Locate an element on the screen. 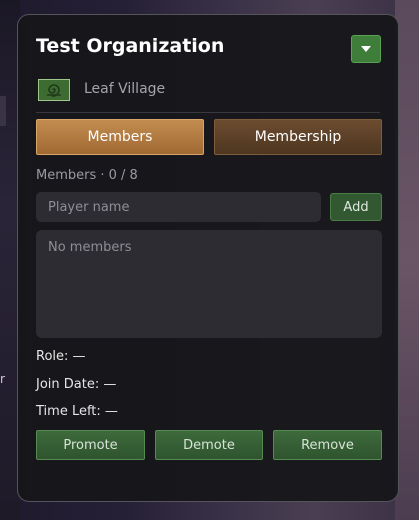  leaf-village-emblem-icon is located at coordinates (54, 90).